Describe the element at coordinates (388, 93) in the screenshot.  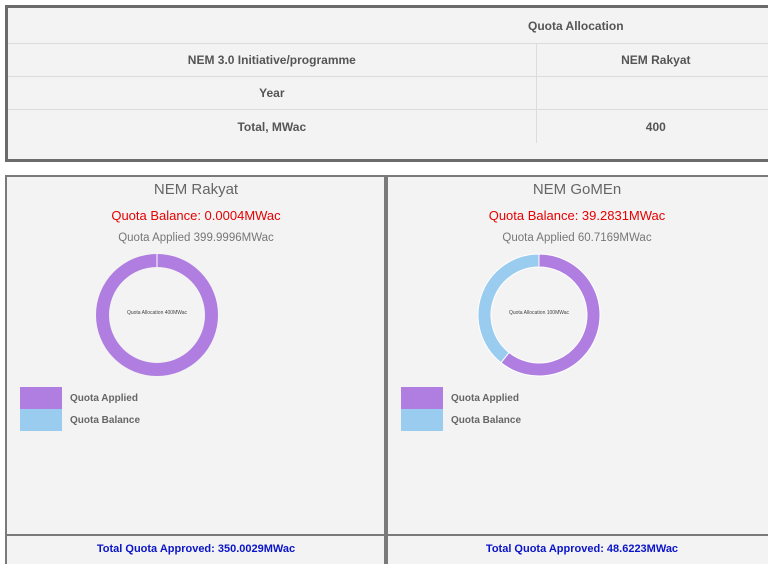
I see `table-row: Year` at that location.